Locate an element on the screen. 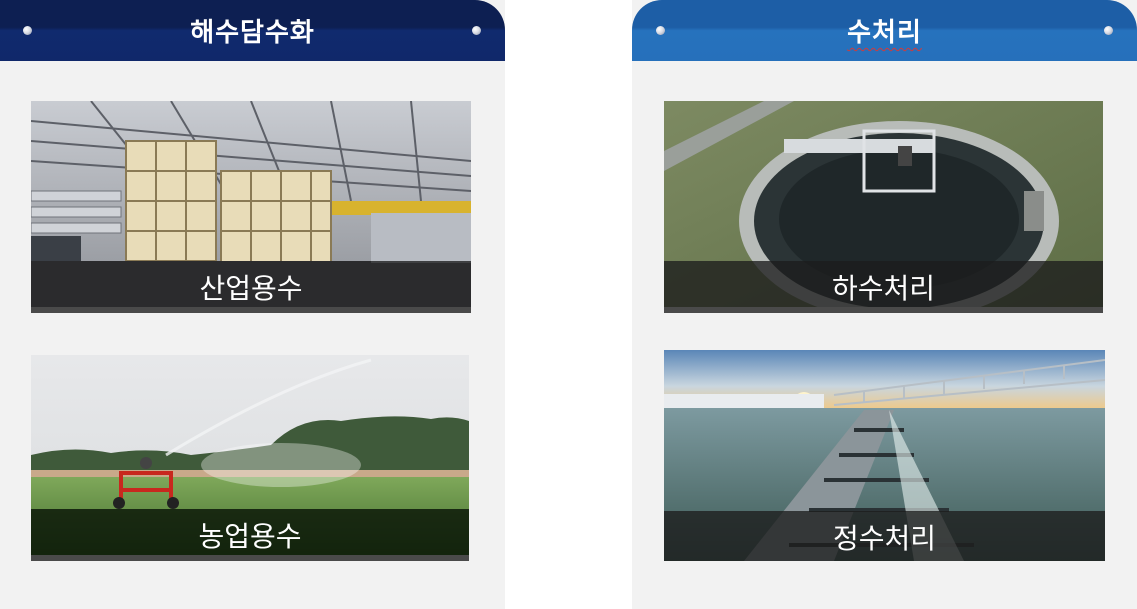 The width and height of the screenshot is (1137, 609). card-industrial-water: 산업용수 is located at coordinates (251, 207).